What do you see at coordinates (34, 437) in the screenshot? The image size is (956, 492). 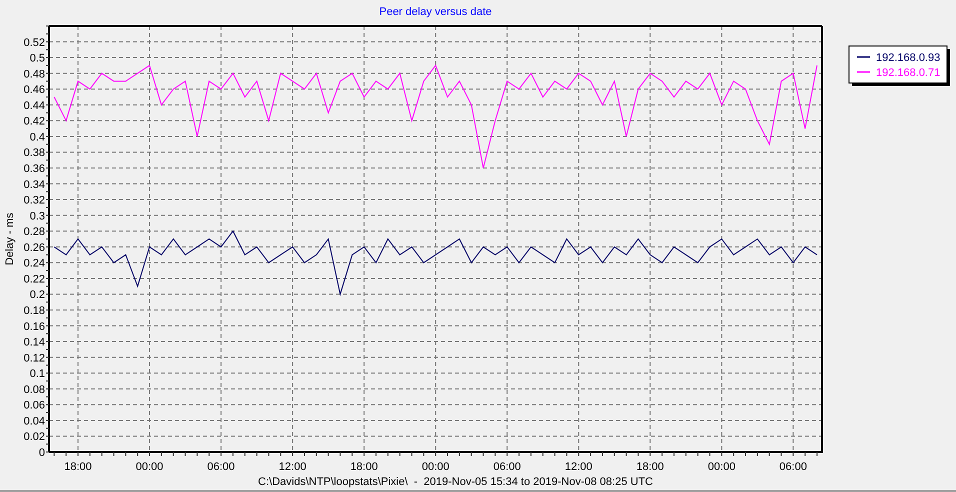 I see `tick-label: 0.02` at bounding box center [34, 437].